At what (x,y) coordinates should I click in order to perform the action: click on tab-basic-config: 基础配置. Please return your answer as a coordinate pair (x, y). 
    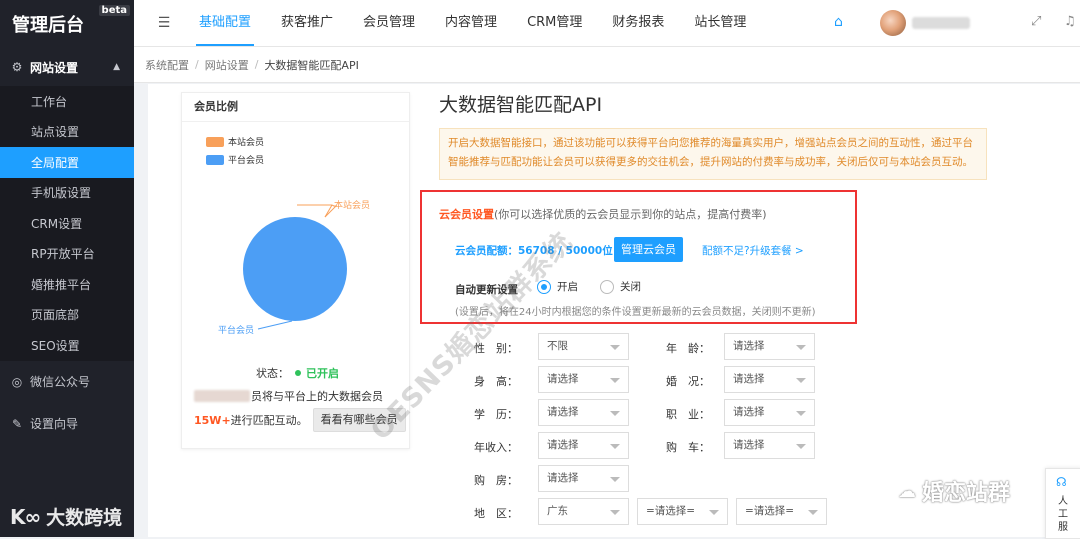
    Looking at the image, I should click on (225, 23).